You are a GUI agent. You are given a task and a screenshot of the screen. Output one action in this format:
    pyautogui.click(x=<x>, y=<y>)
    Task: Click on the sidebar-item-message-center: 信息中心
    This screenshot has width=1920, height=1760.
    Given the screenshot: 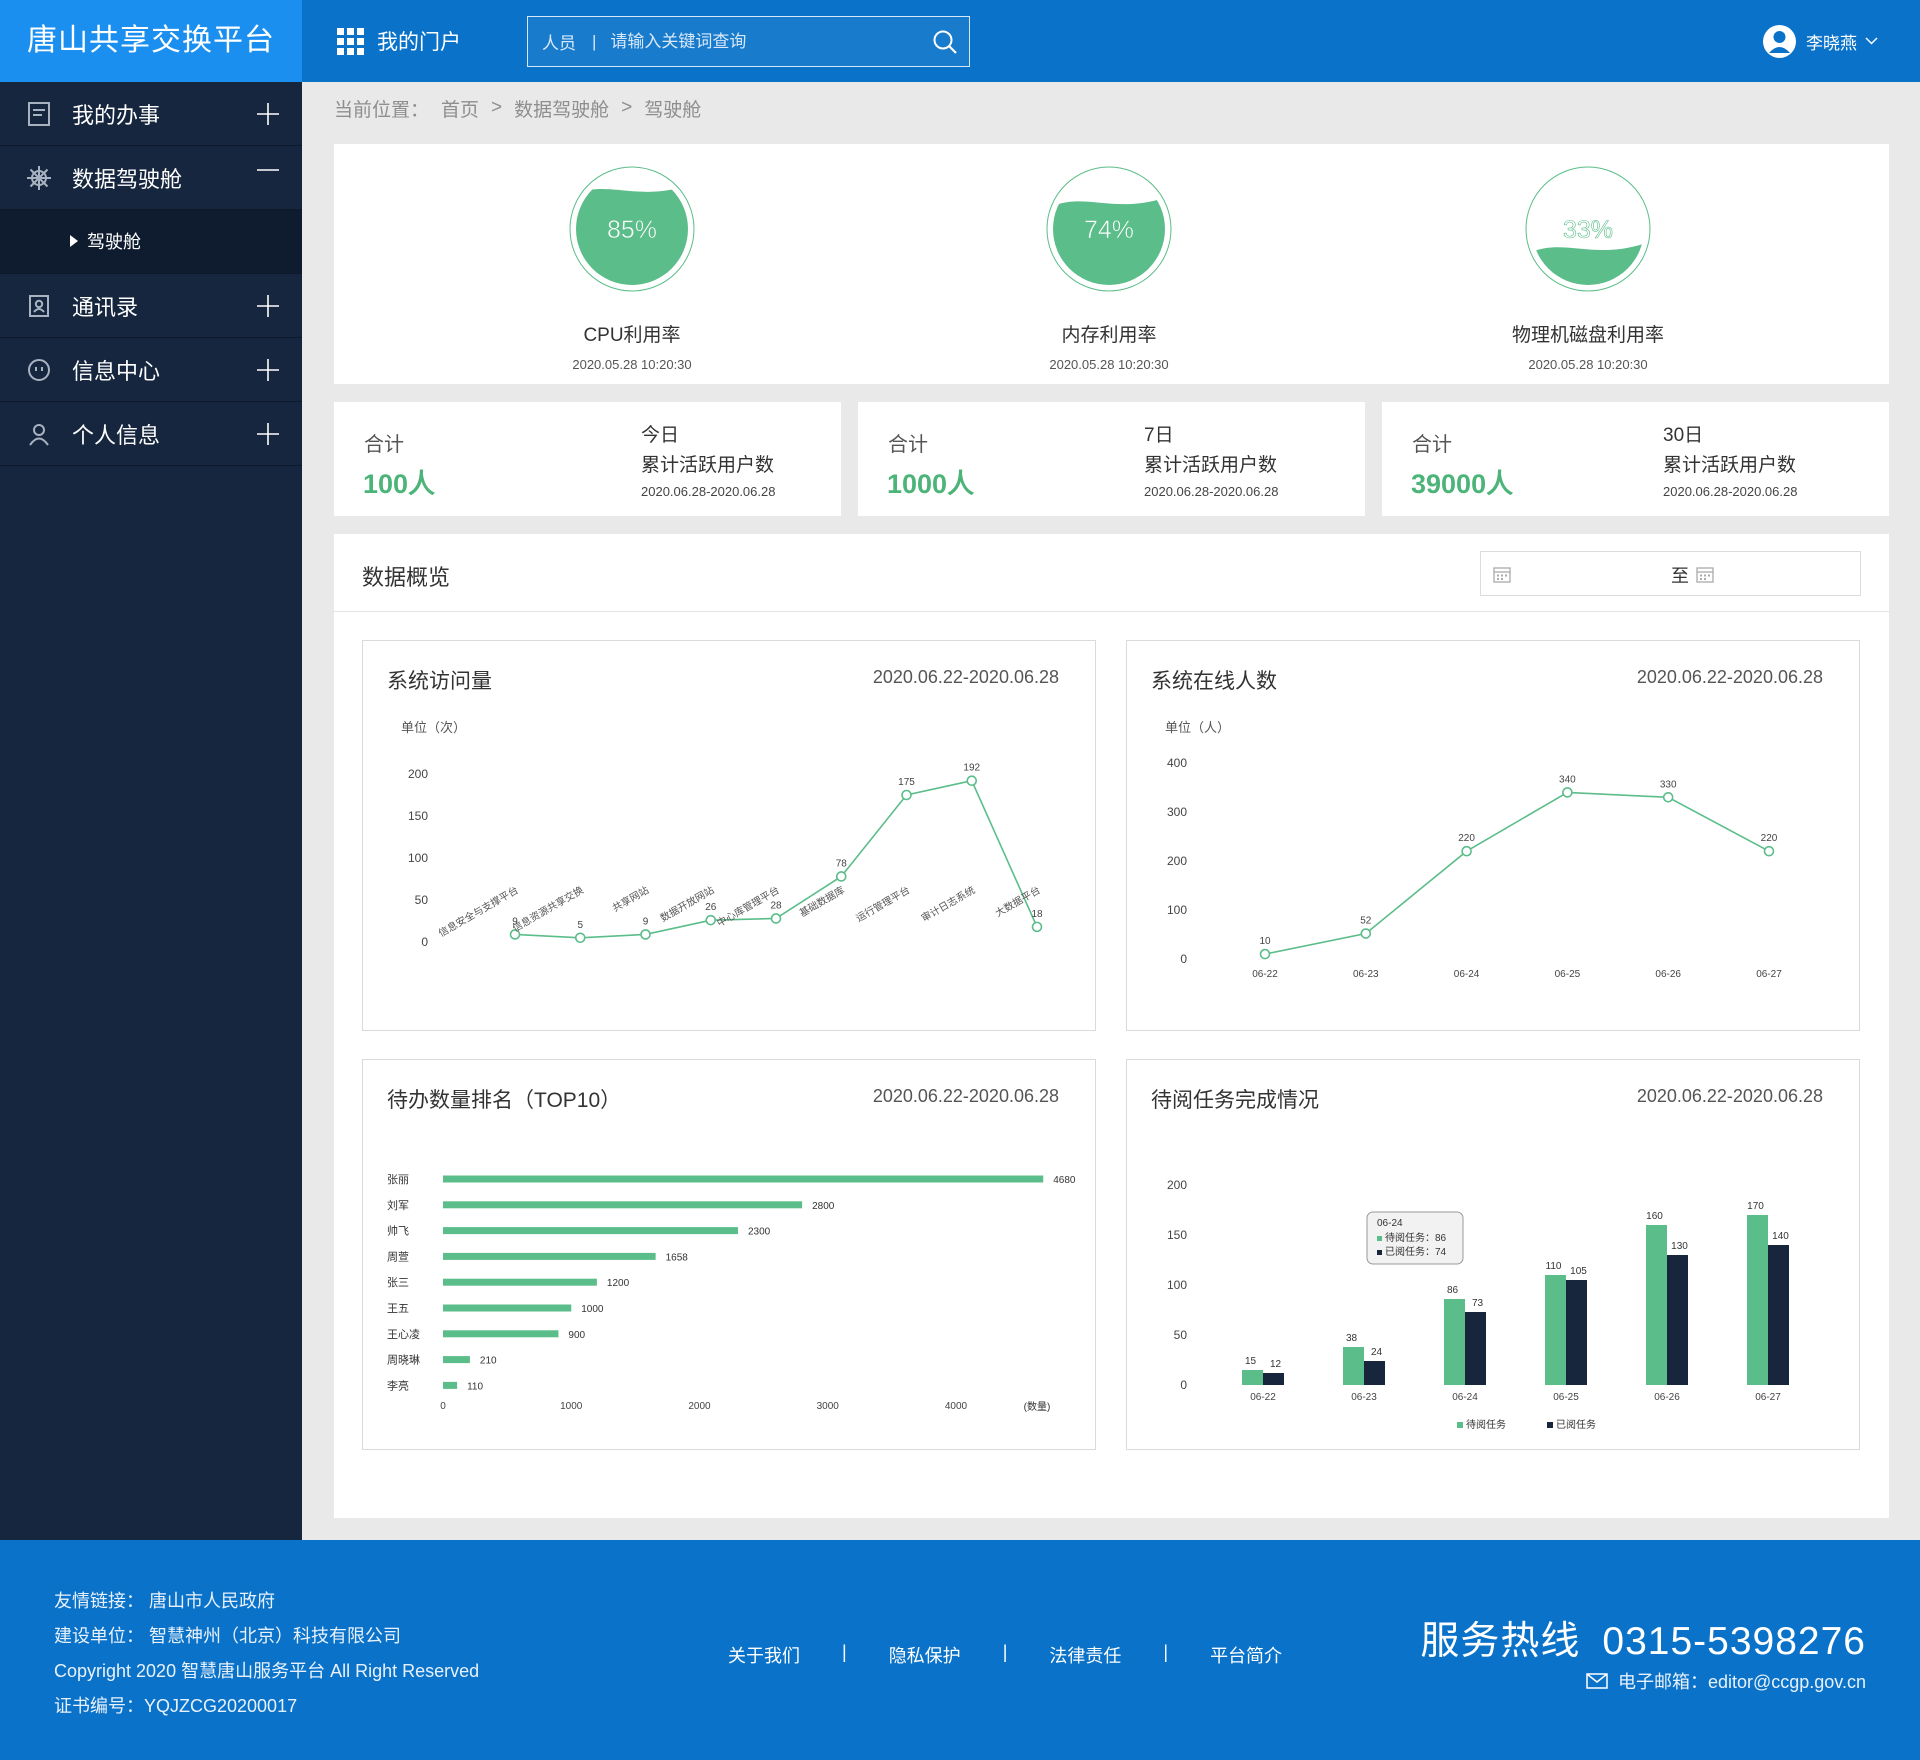 What is the action you would take?
    pyautogui.click(x=151, y=370)
    